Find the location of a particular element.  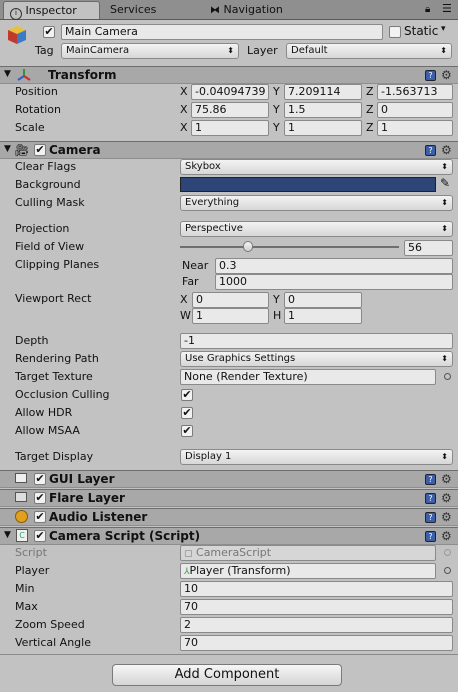

viewport-w-input: 1 is located at coordinates (230, 316).